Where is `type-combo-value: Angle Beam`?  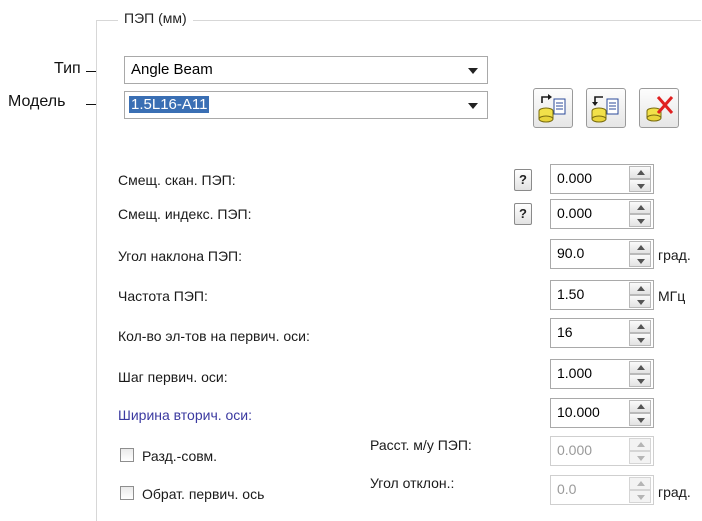
type-combo-value: Angle Beam is located at coordinates (172, 69).